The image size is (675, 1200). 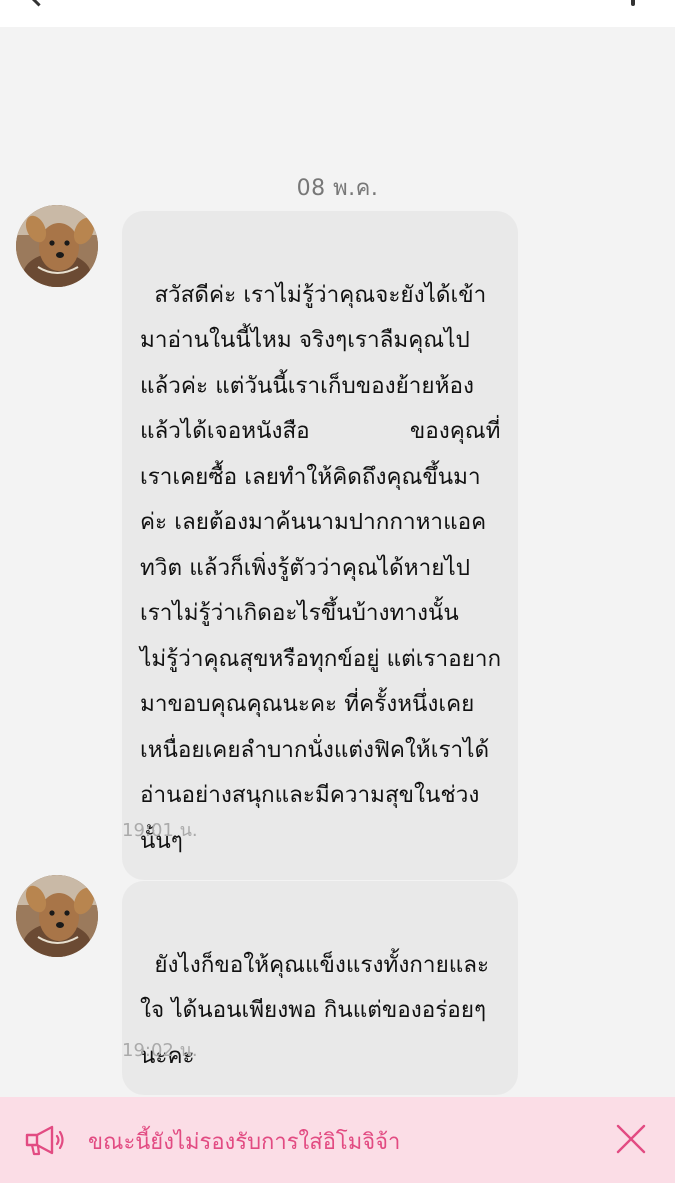 I want to click on close-icon, so click(x=631, y=1139).